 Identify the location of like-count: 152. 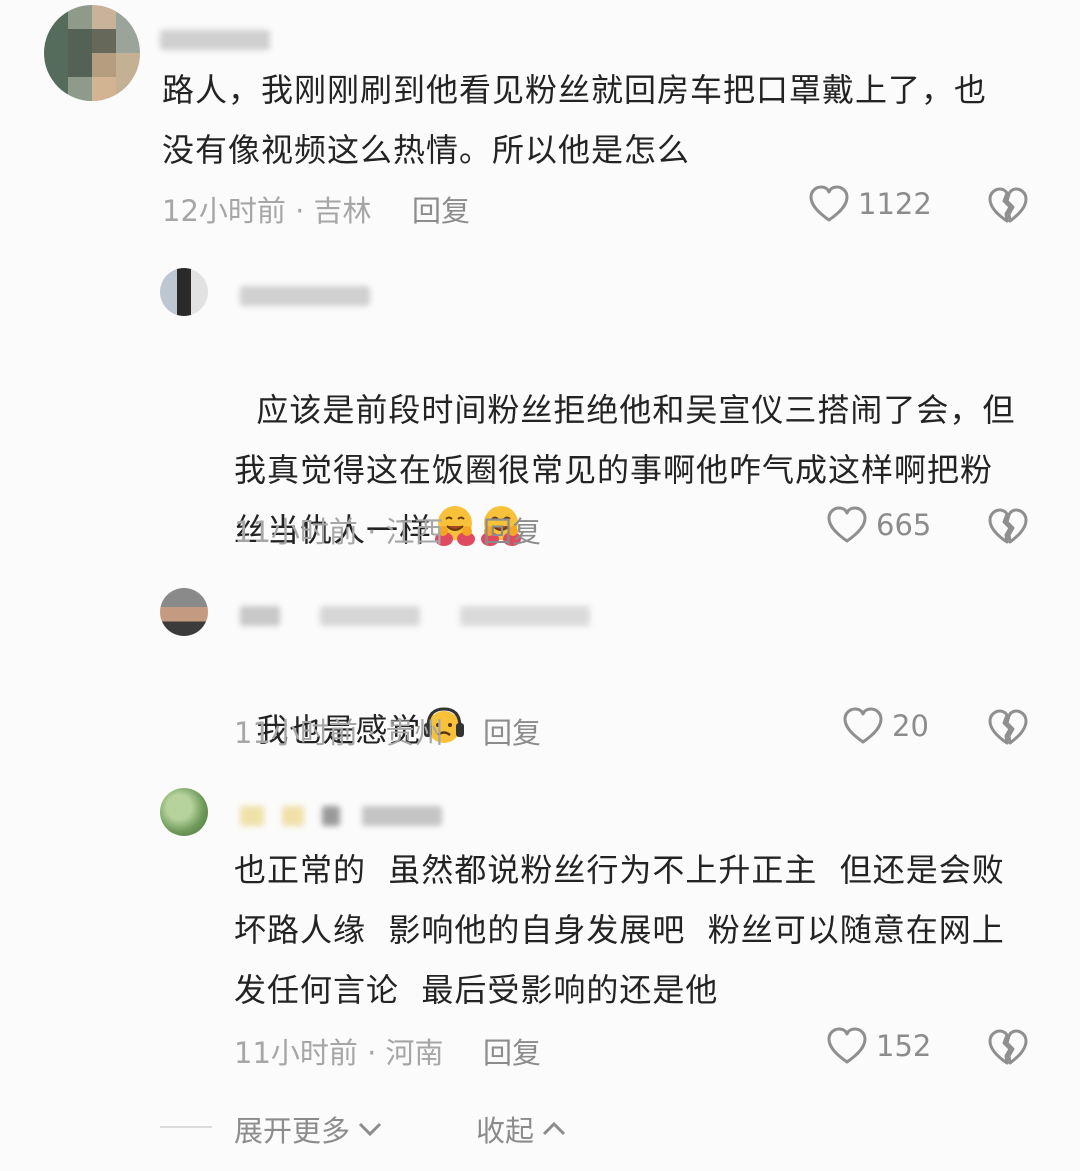
(904, 1046).